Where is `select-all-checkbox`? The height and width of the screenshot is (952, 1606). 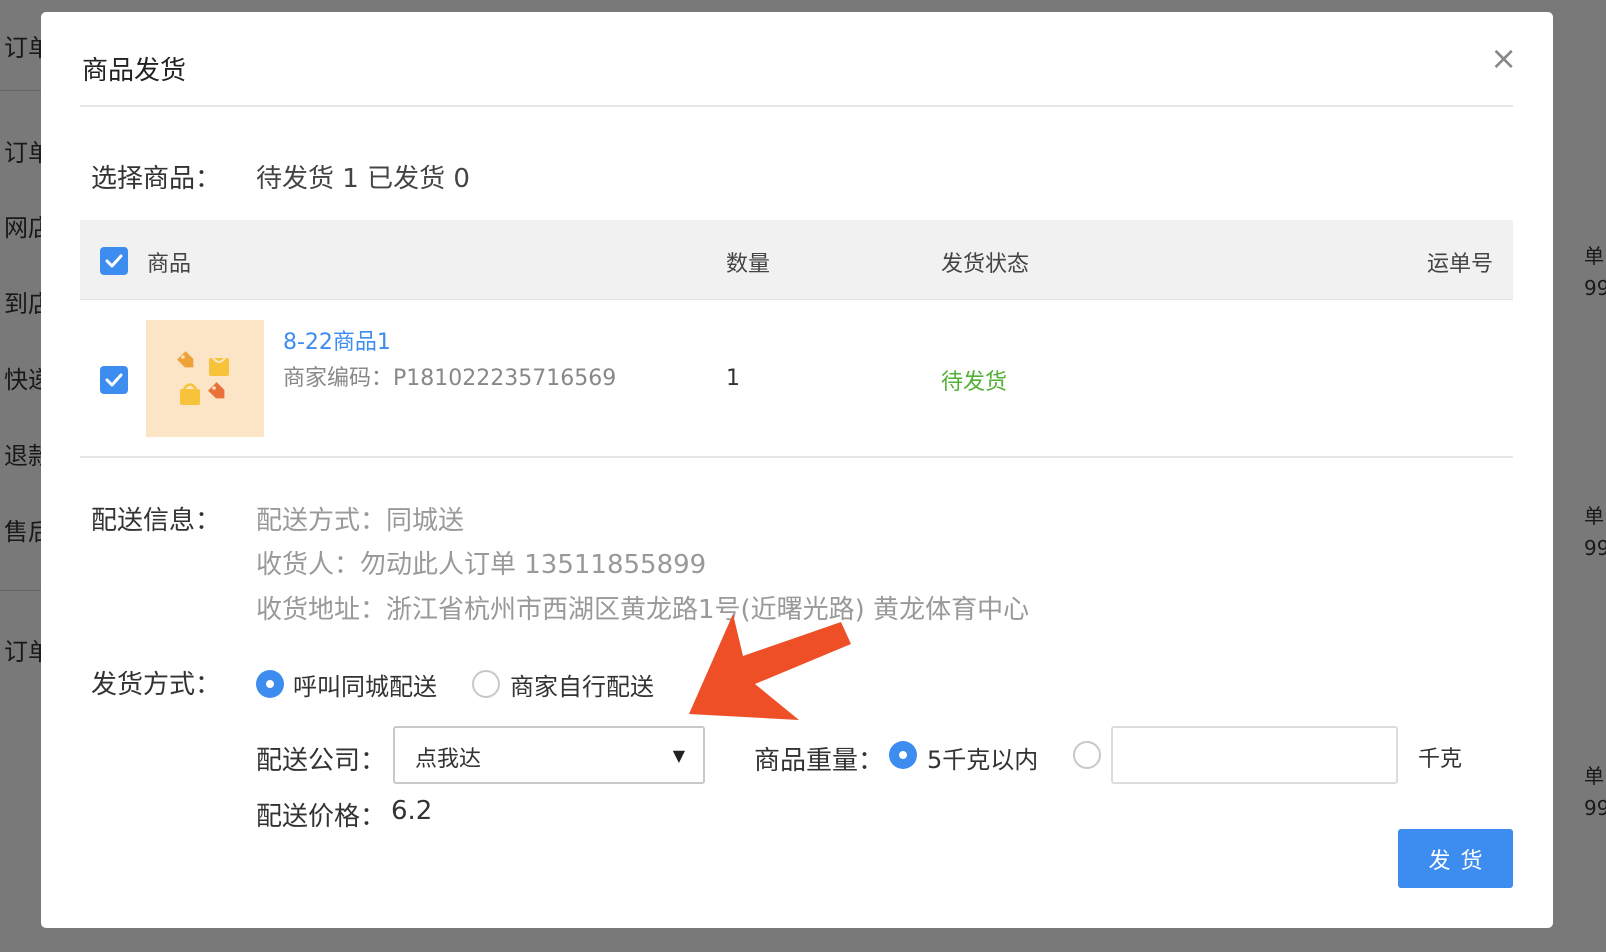 select-all-checkbox is located at coordinates (114, 261).